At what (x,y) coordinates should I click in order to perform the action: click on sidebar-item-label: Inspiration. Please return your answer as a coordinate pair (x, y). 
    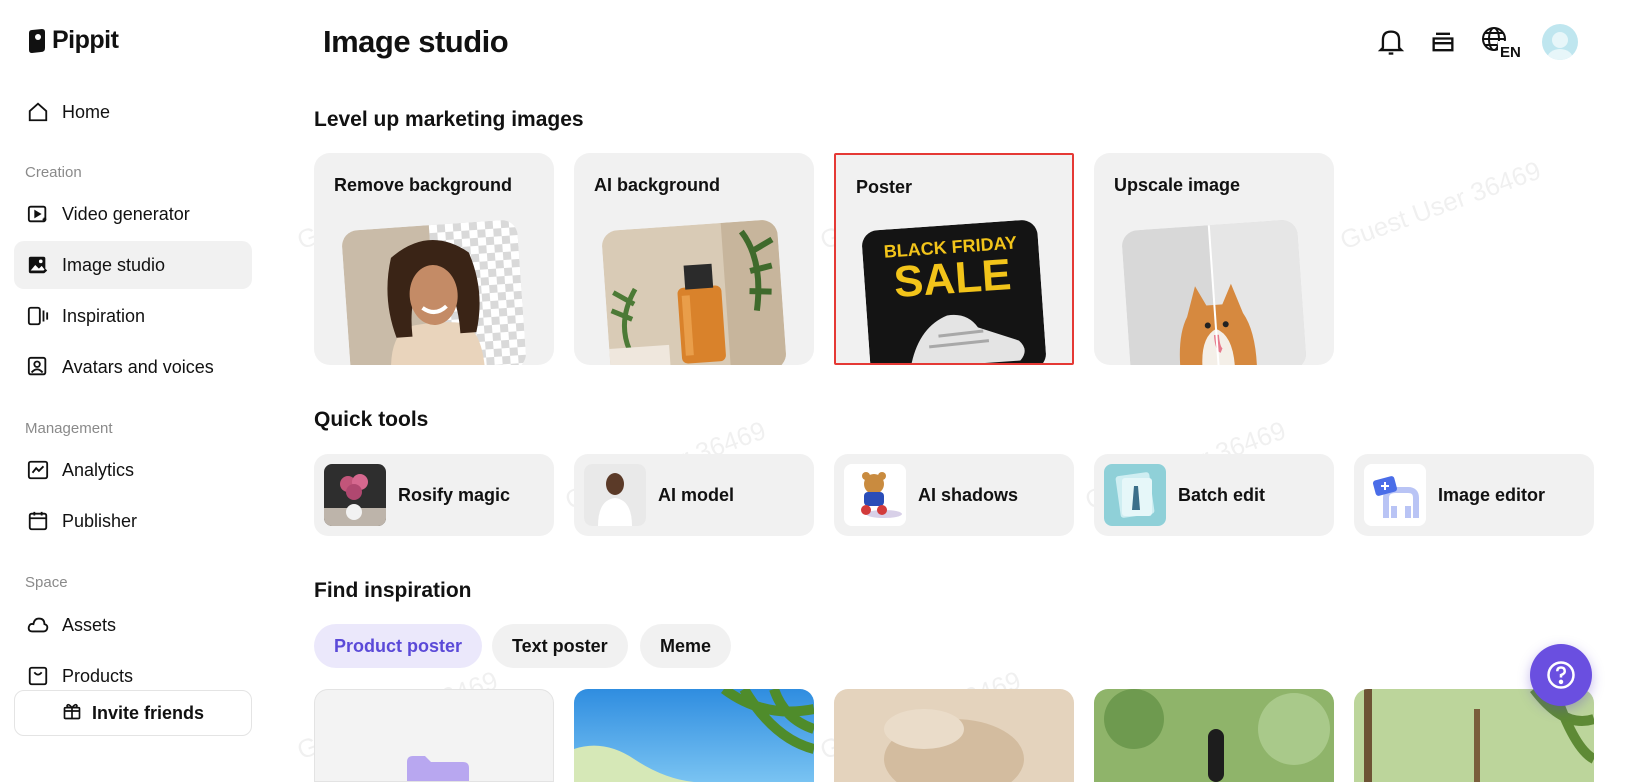
    Looking at the image, I should click on (104, 315).